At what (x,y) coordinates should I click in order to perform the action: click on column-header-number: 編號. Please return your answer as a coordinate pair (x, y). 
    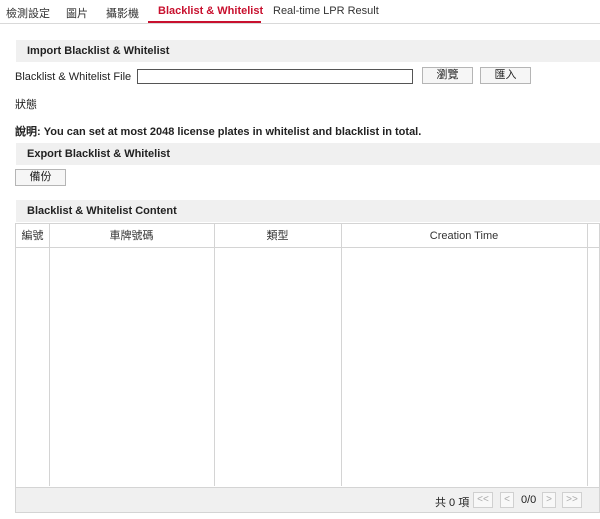
    Looking at the image, I should click on (32, 236).